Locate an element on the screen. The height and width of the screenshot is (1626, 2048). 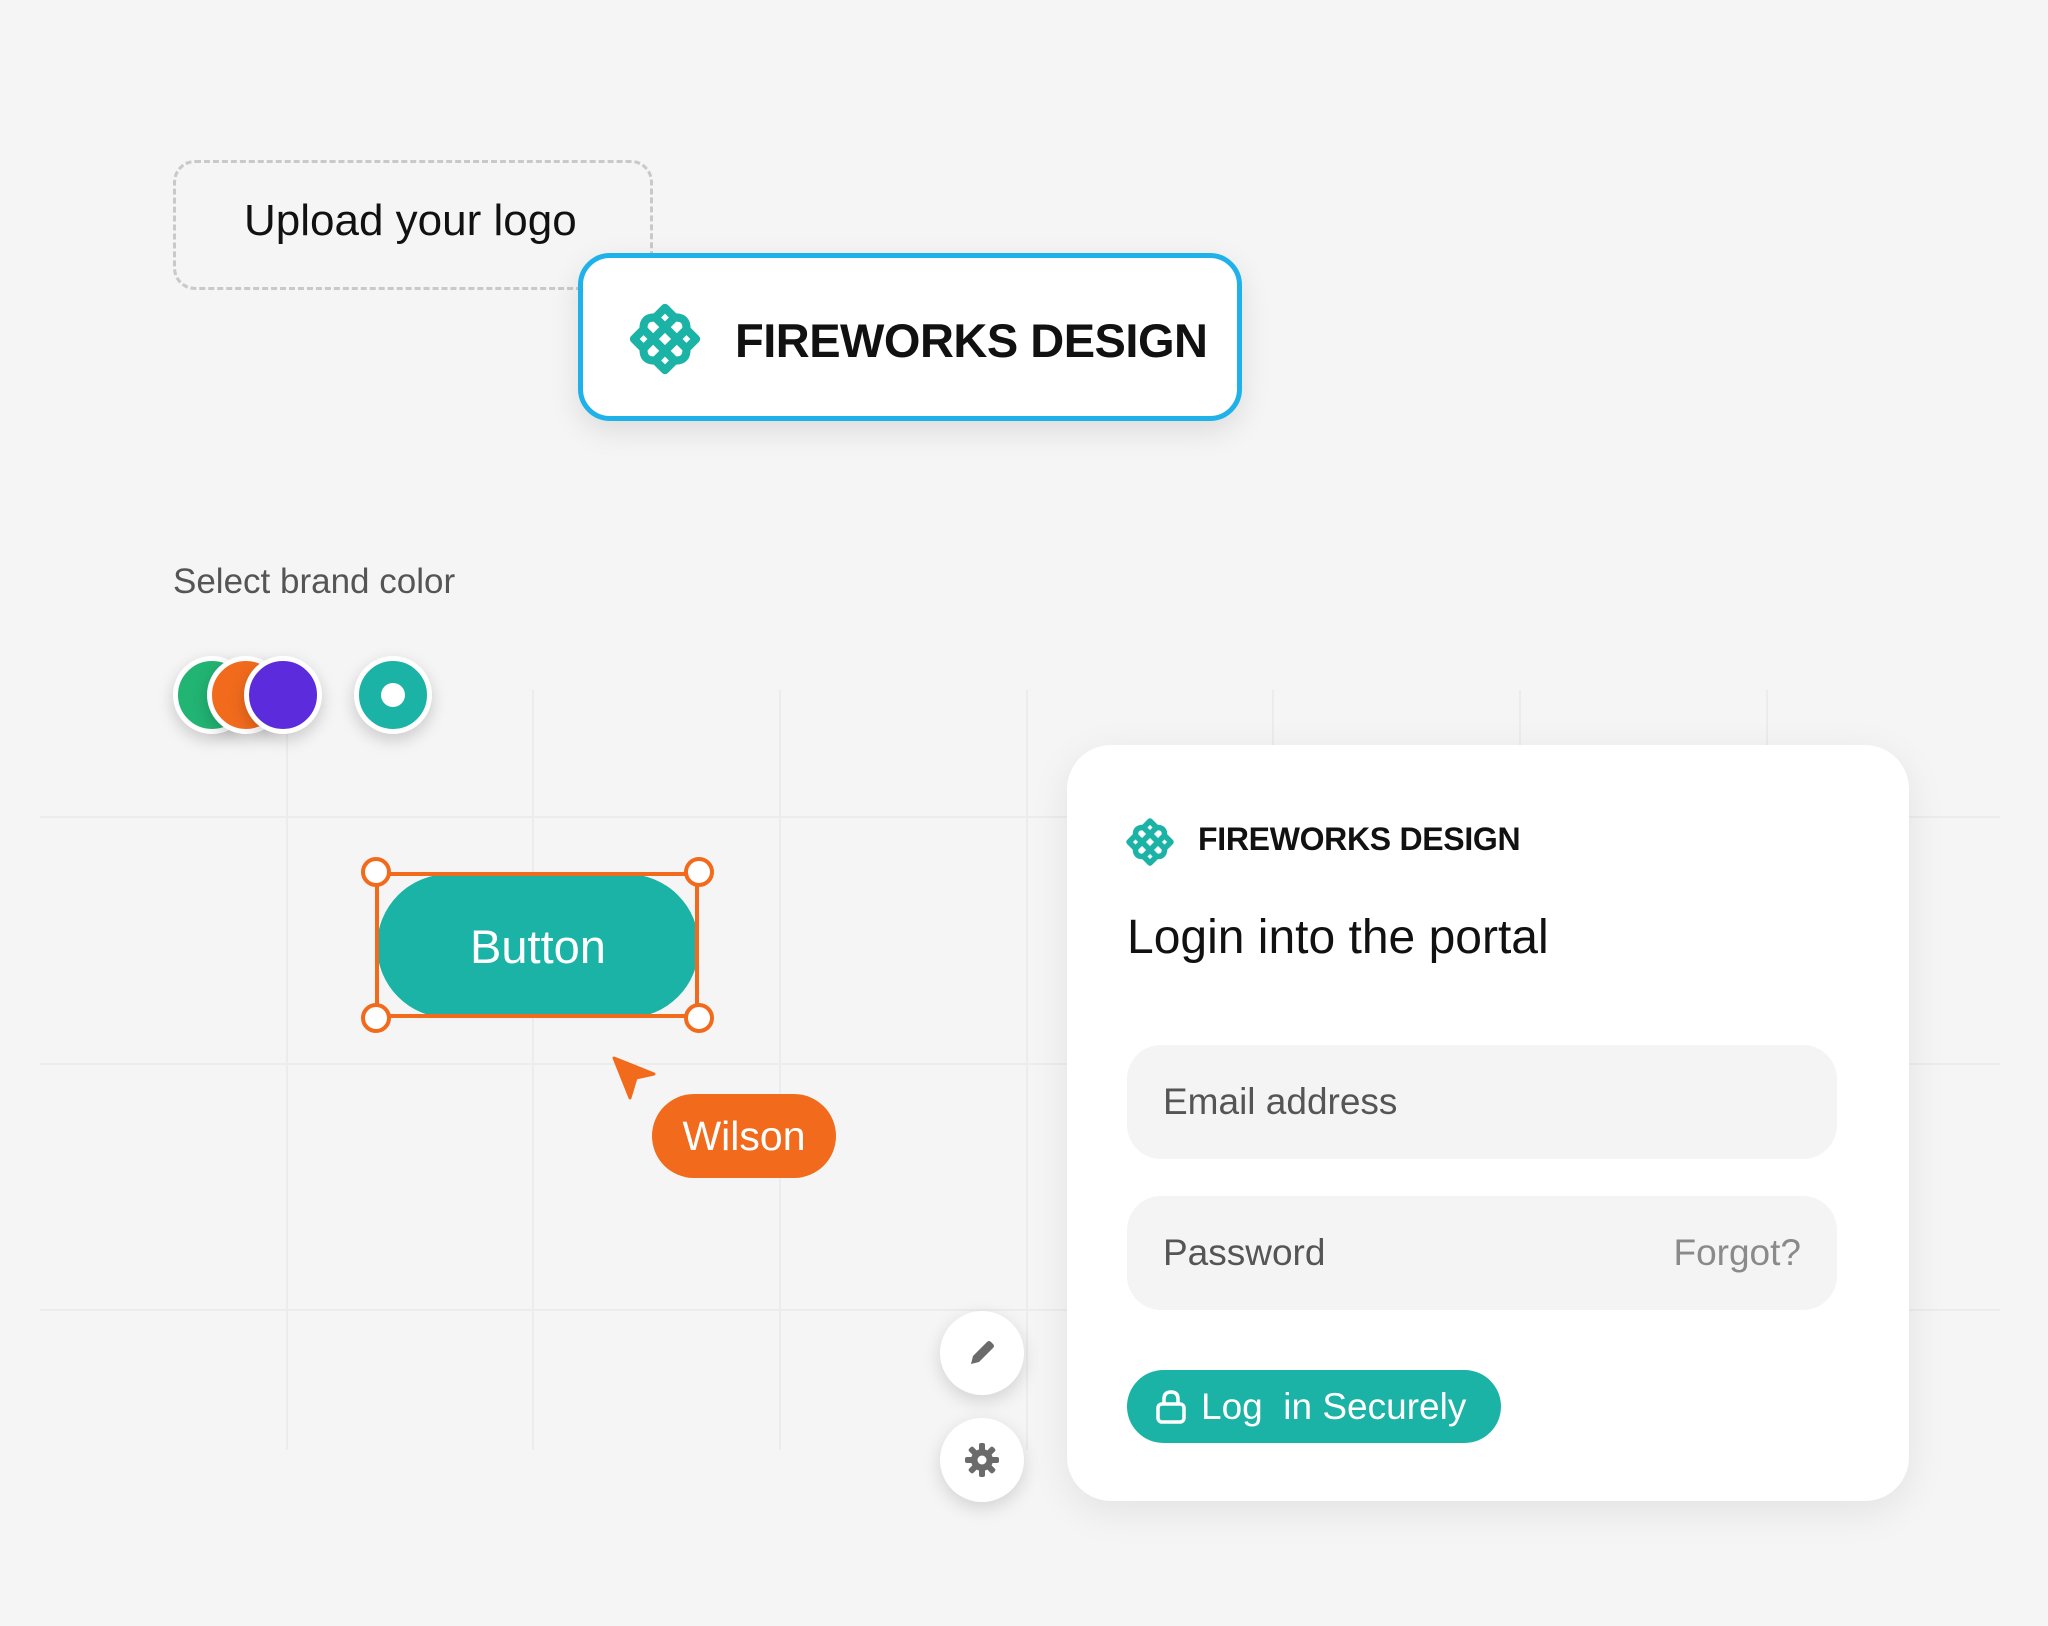
resize-handle-top-right is located at coordinates (699, 872).